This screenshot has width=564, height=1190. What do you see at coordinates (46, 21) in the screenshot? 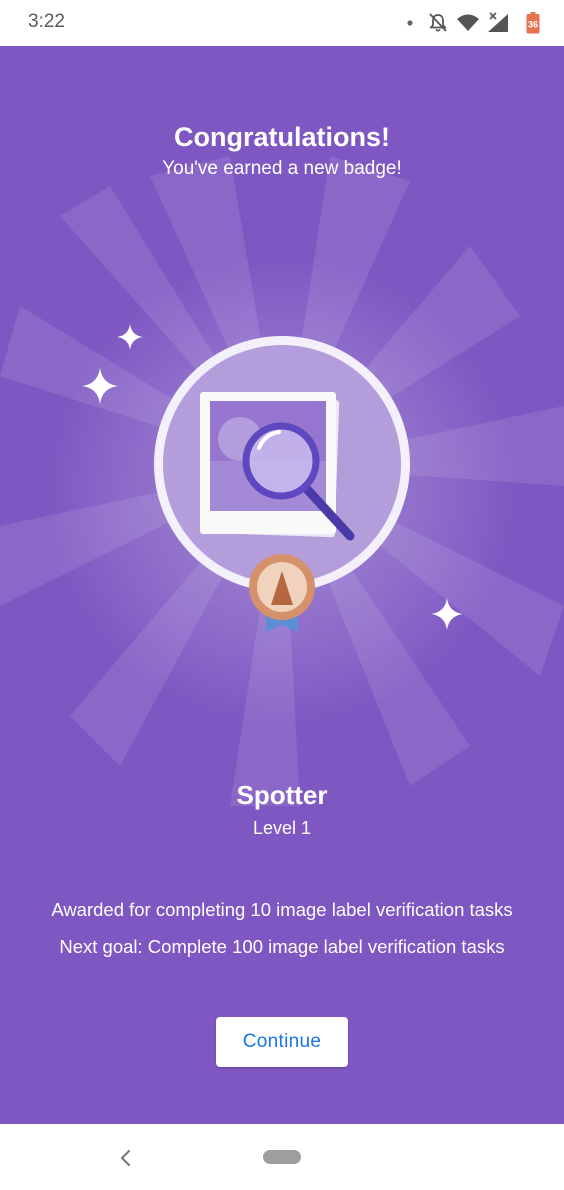
I see `status-time: 3:22` at bounding box center [46, 21].